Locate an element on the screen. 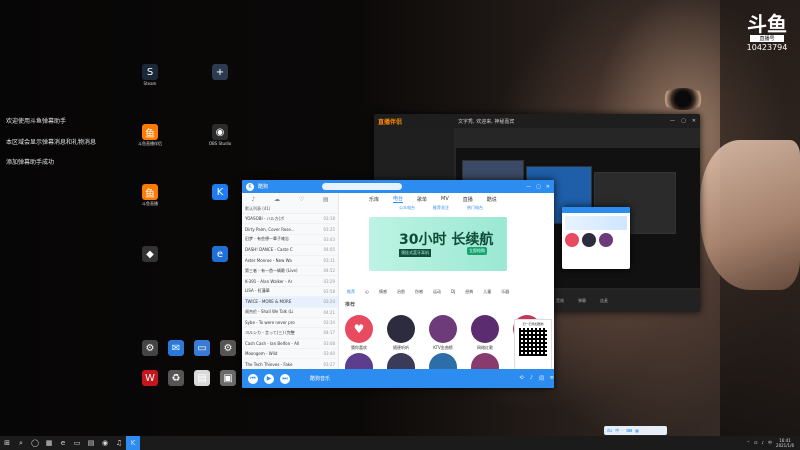 This screenshot has width=800, height=450. task-view-icon: ▦ is located at coordinates (49, 443).